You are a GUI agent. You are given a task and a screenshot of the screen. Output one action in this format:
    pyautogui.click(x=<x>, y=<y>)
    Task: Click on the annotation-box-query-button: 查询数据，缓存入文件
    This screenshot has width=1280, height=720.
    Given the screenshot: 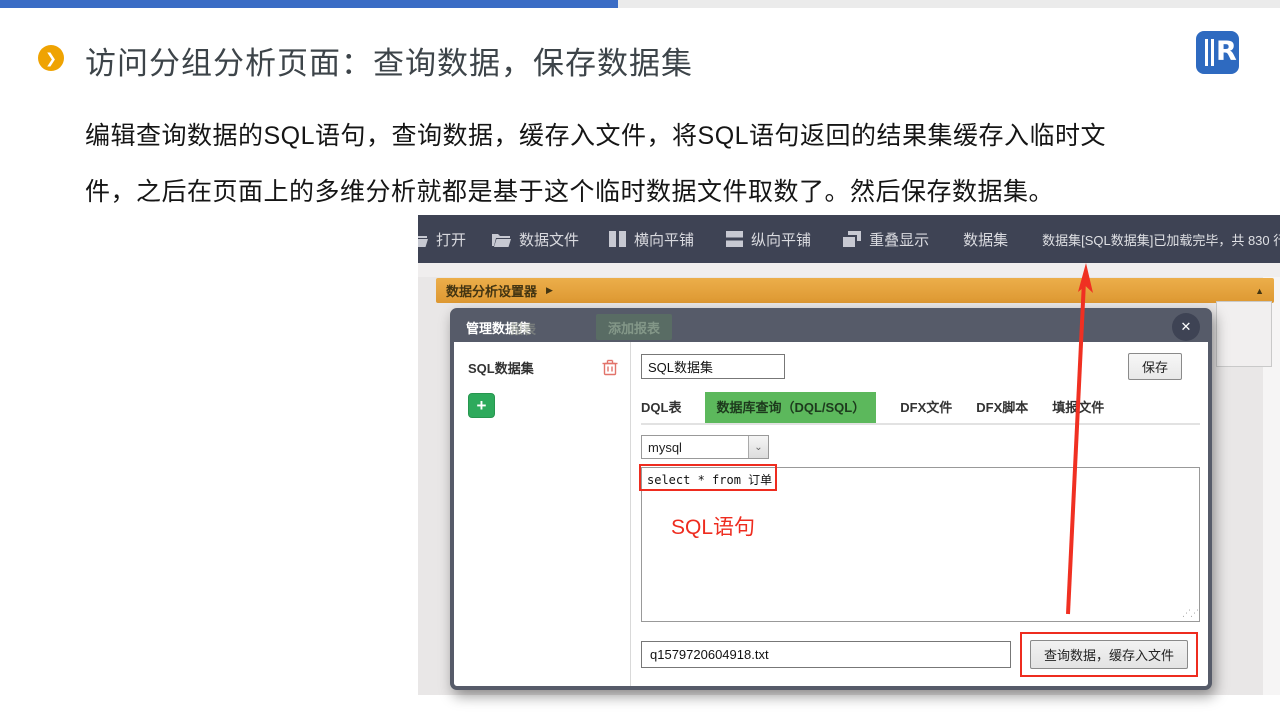 What is the action you would take?
    pyautogui.click(x=1108, y=654)
    